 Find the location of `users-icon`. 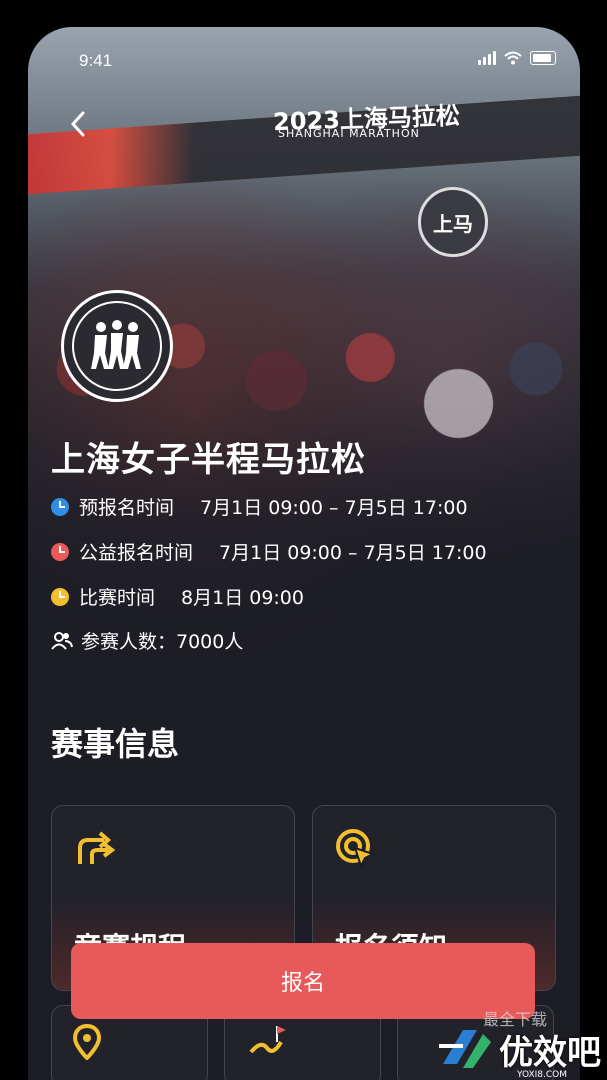

users-icon is located at coordinates (62, 640).